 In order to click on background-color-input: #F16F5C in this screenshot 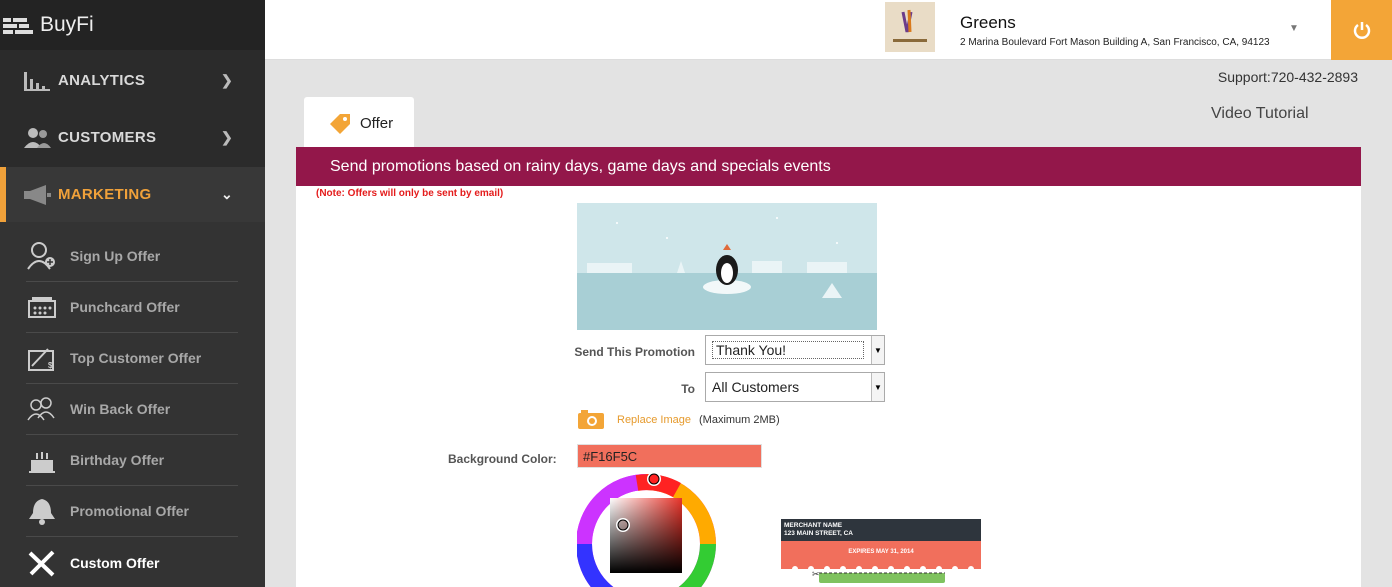, I will do `click(669, 456)`.